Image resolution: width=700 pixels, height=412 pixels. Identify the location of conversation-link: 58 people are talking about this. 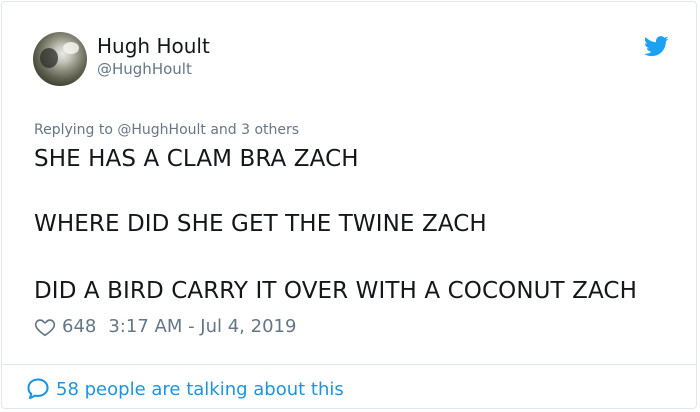
(184, 389).